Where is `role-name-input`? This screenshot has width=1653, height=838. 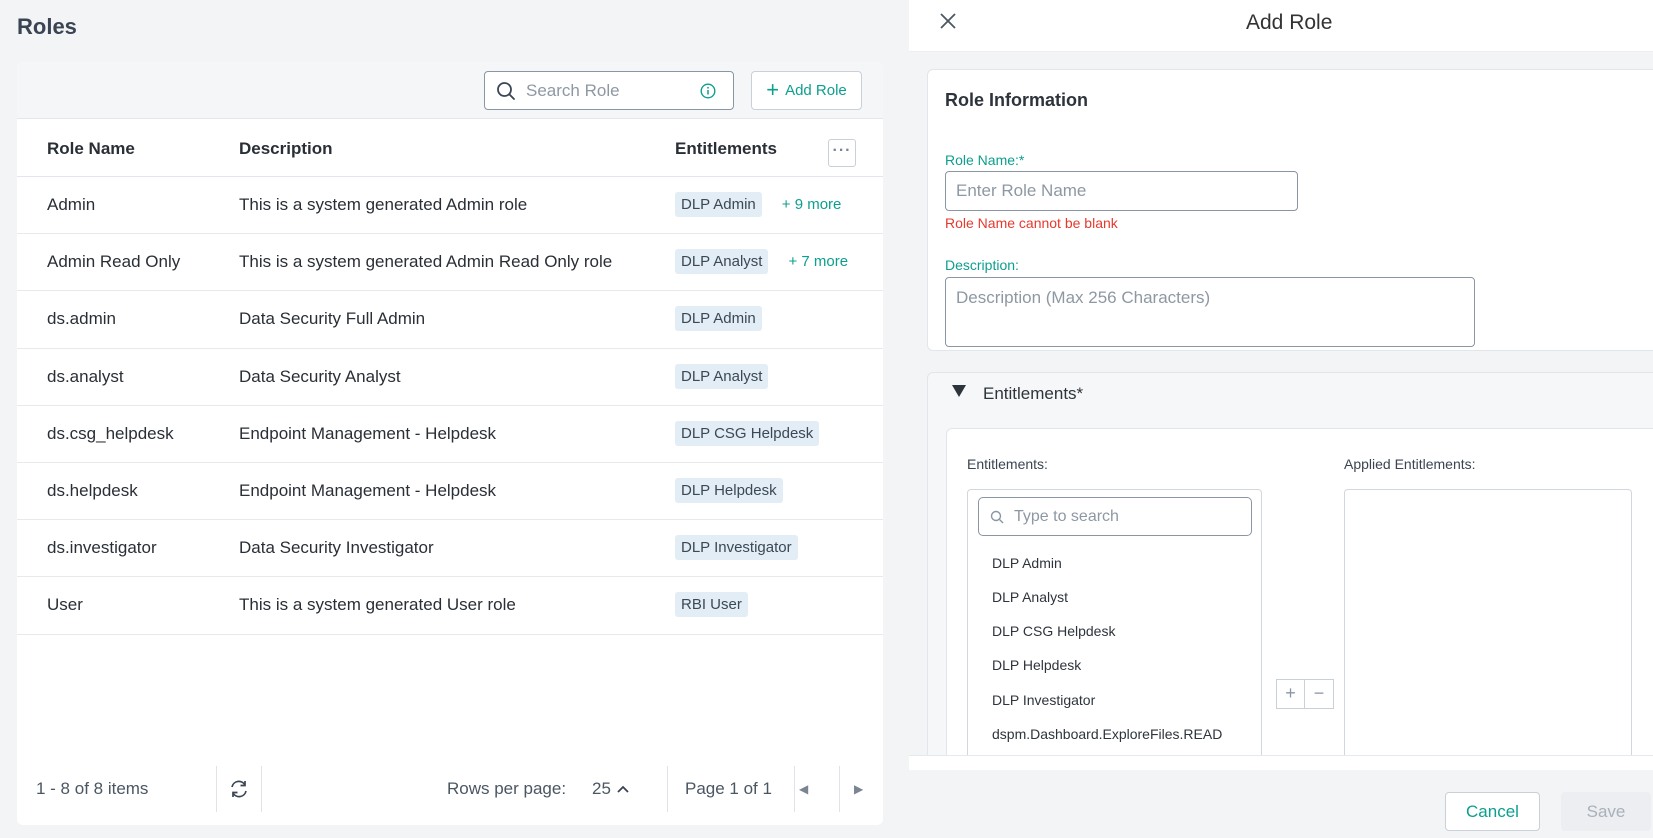 role-name-input is located at coordinates (1121, 191).